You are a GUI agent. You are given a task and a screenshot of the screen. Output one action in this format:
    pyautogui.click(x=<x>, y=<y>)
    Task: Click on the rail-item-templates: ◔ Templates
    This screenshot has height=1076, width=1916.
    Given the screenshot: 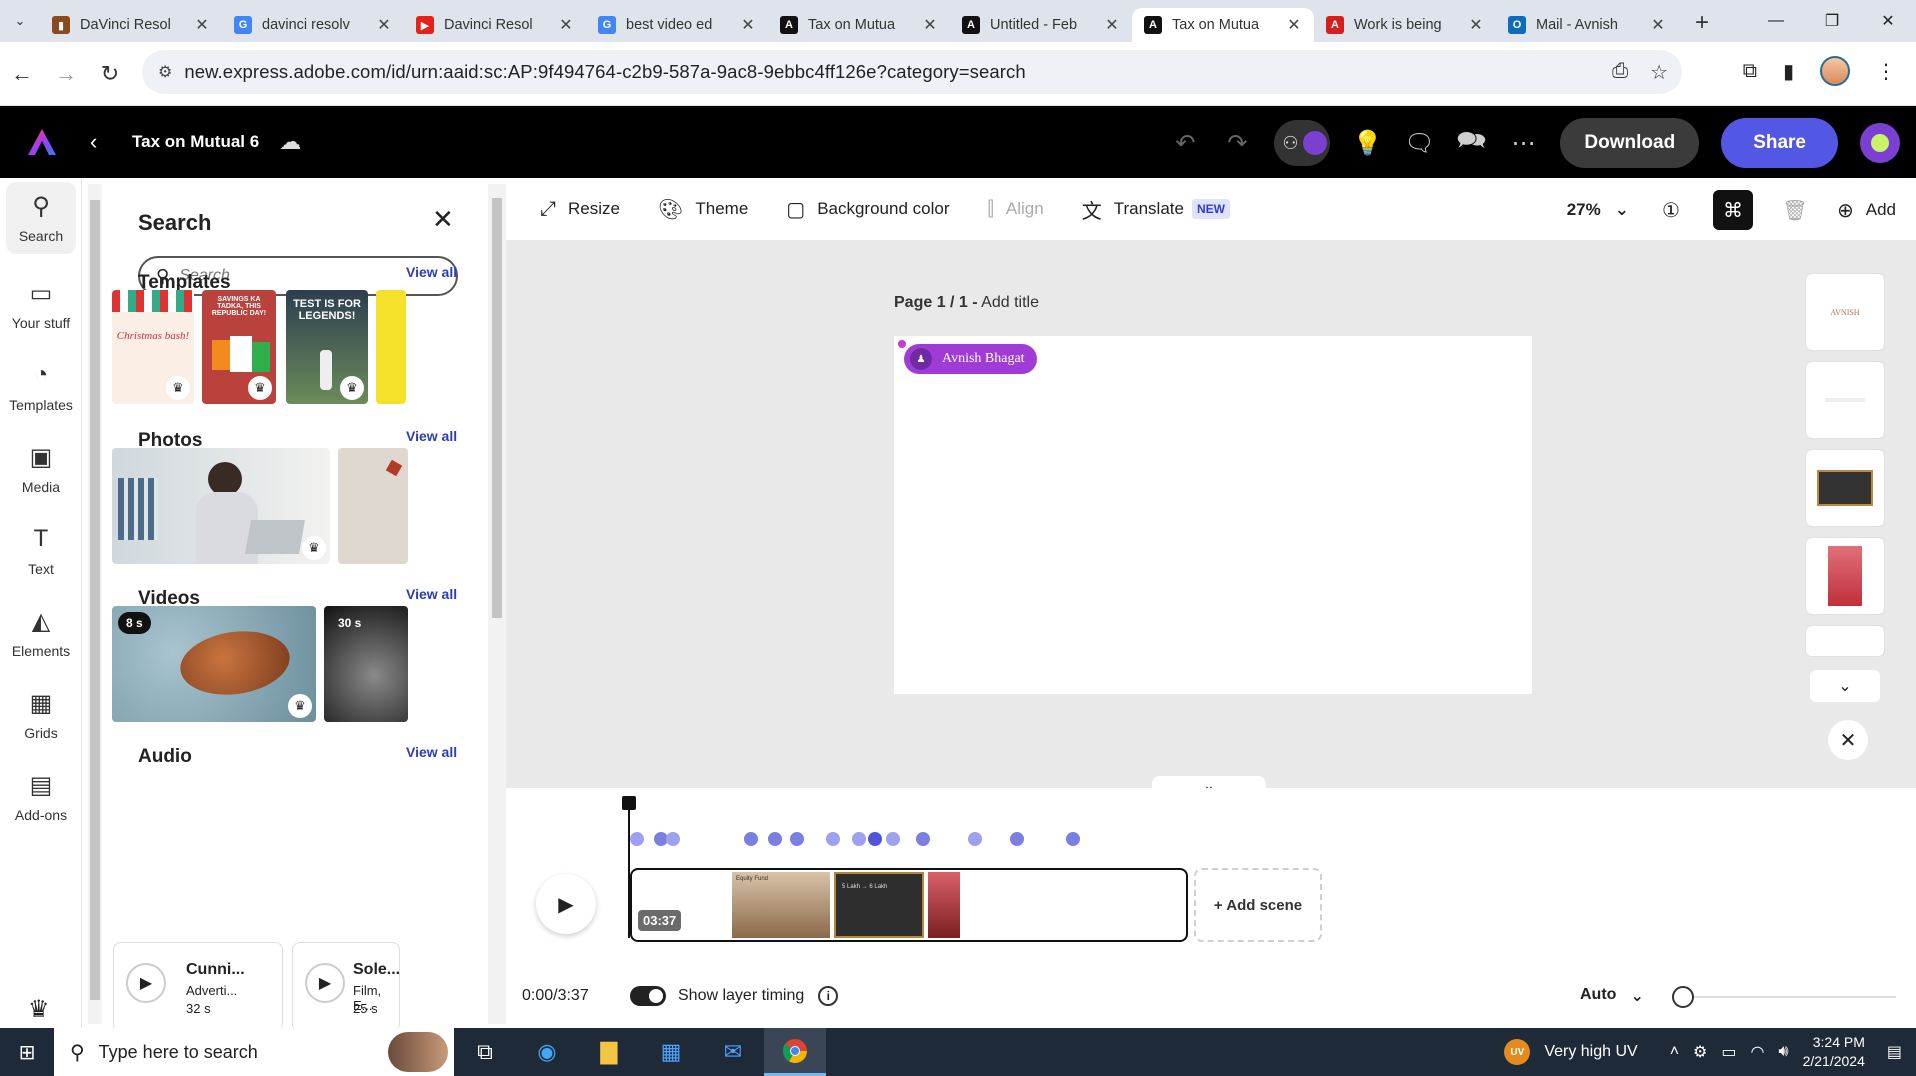 What is the action you would take?
    pyautogui.click(x=41, y=387)
    